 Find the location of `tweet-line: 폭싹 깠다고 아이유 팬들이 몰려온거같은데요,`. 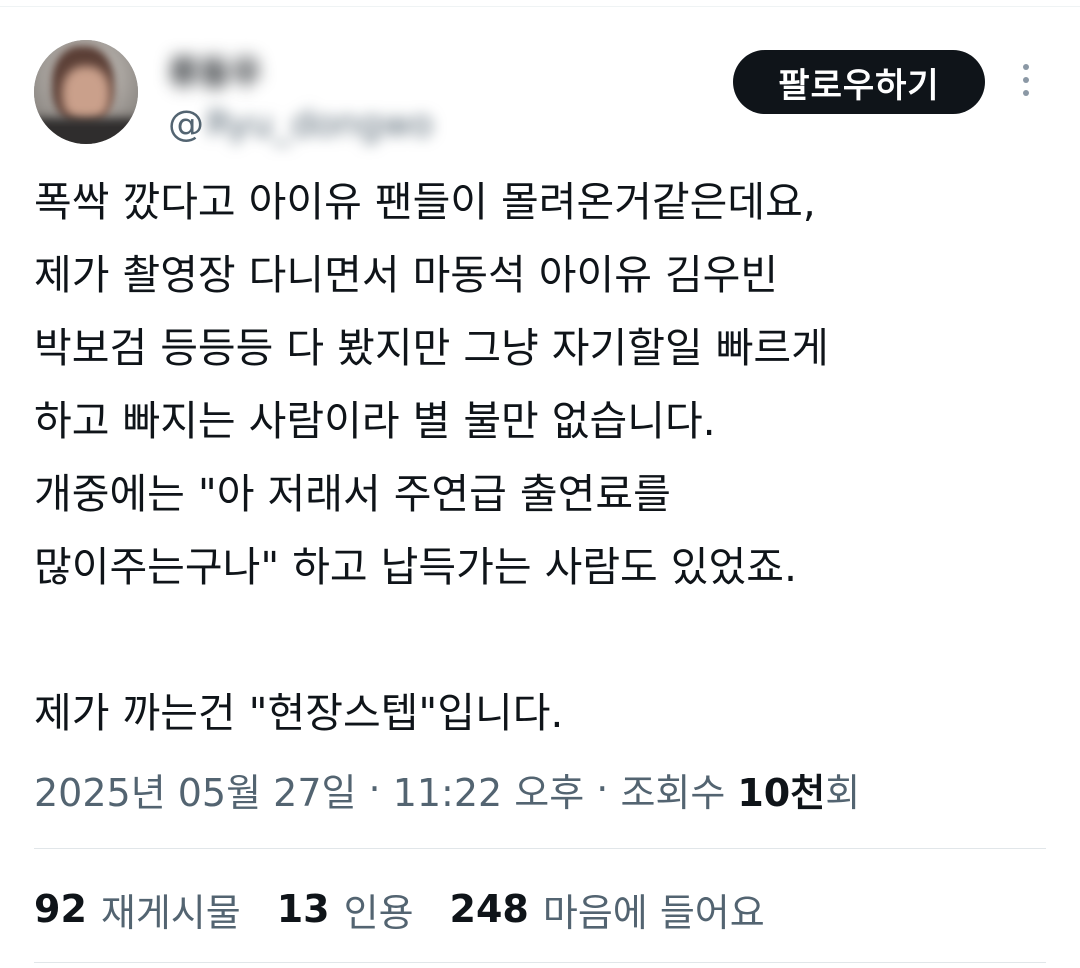

tweet-line: 폭싹 깠다고 아이유 팬들이 몰려온거같은데요, is located at coordinates (425, 202).